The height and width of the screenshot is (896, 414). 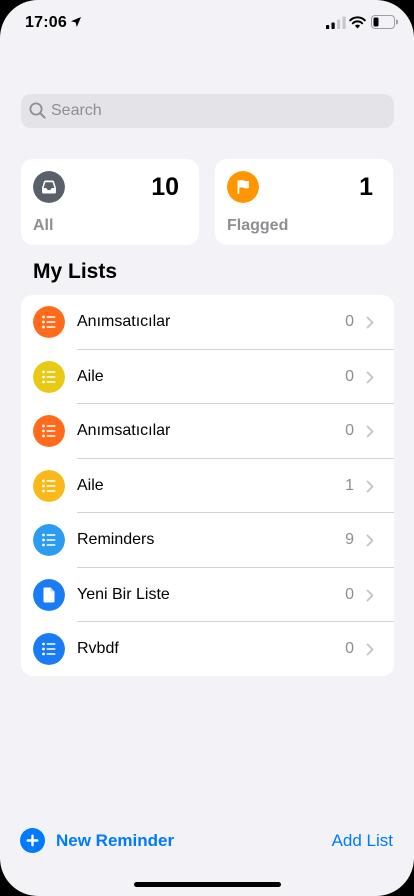 I want to click on list-count: 1, so click(x=349, y=485).